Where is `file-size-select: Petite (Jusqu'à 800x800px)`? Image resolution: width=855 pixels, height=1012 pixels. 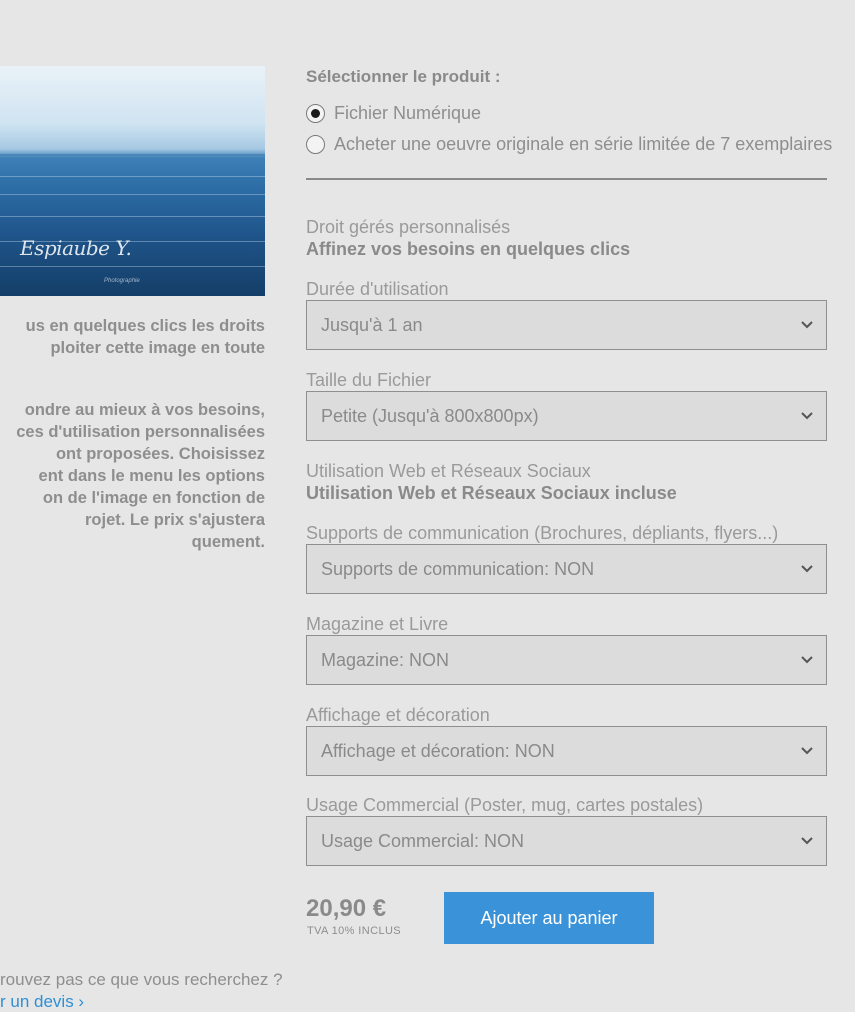 file-size-select: Petite (Jusqu'à 800x800px) is located at coordinates (566, 416).